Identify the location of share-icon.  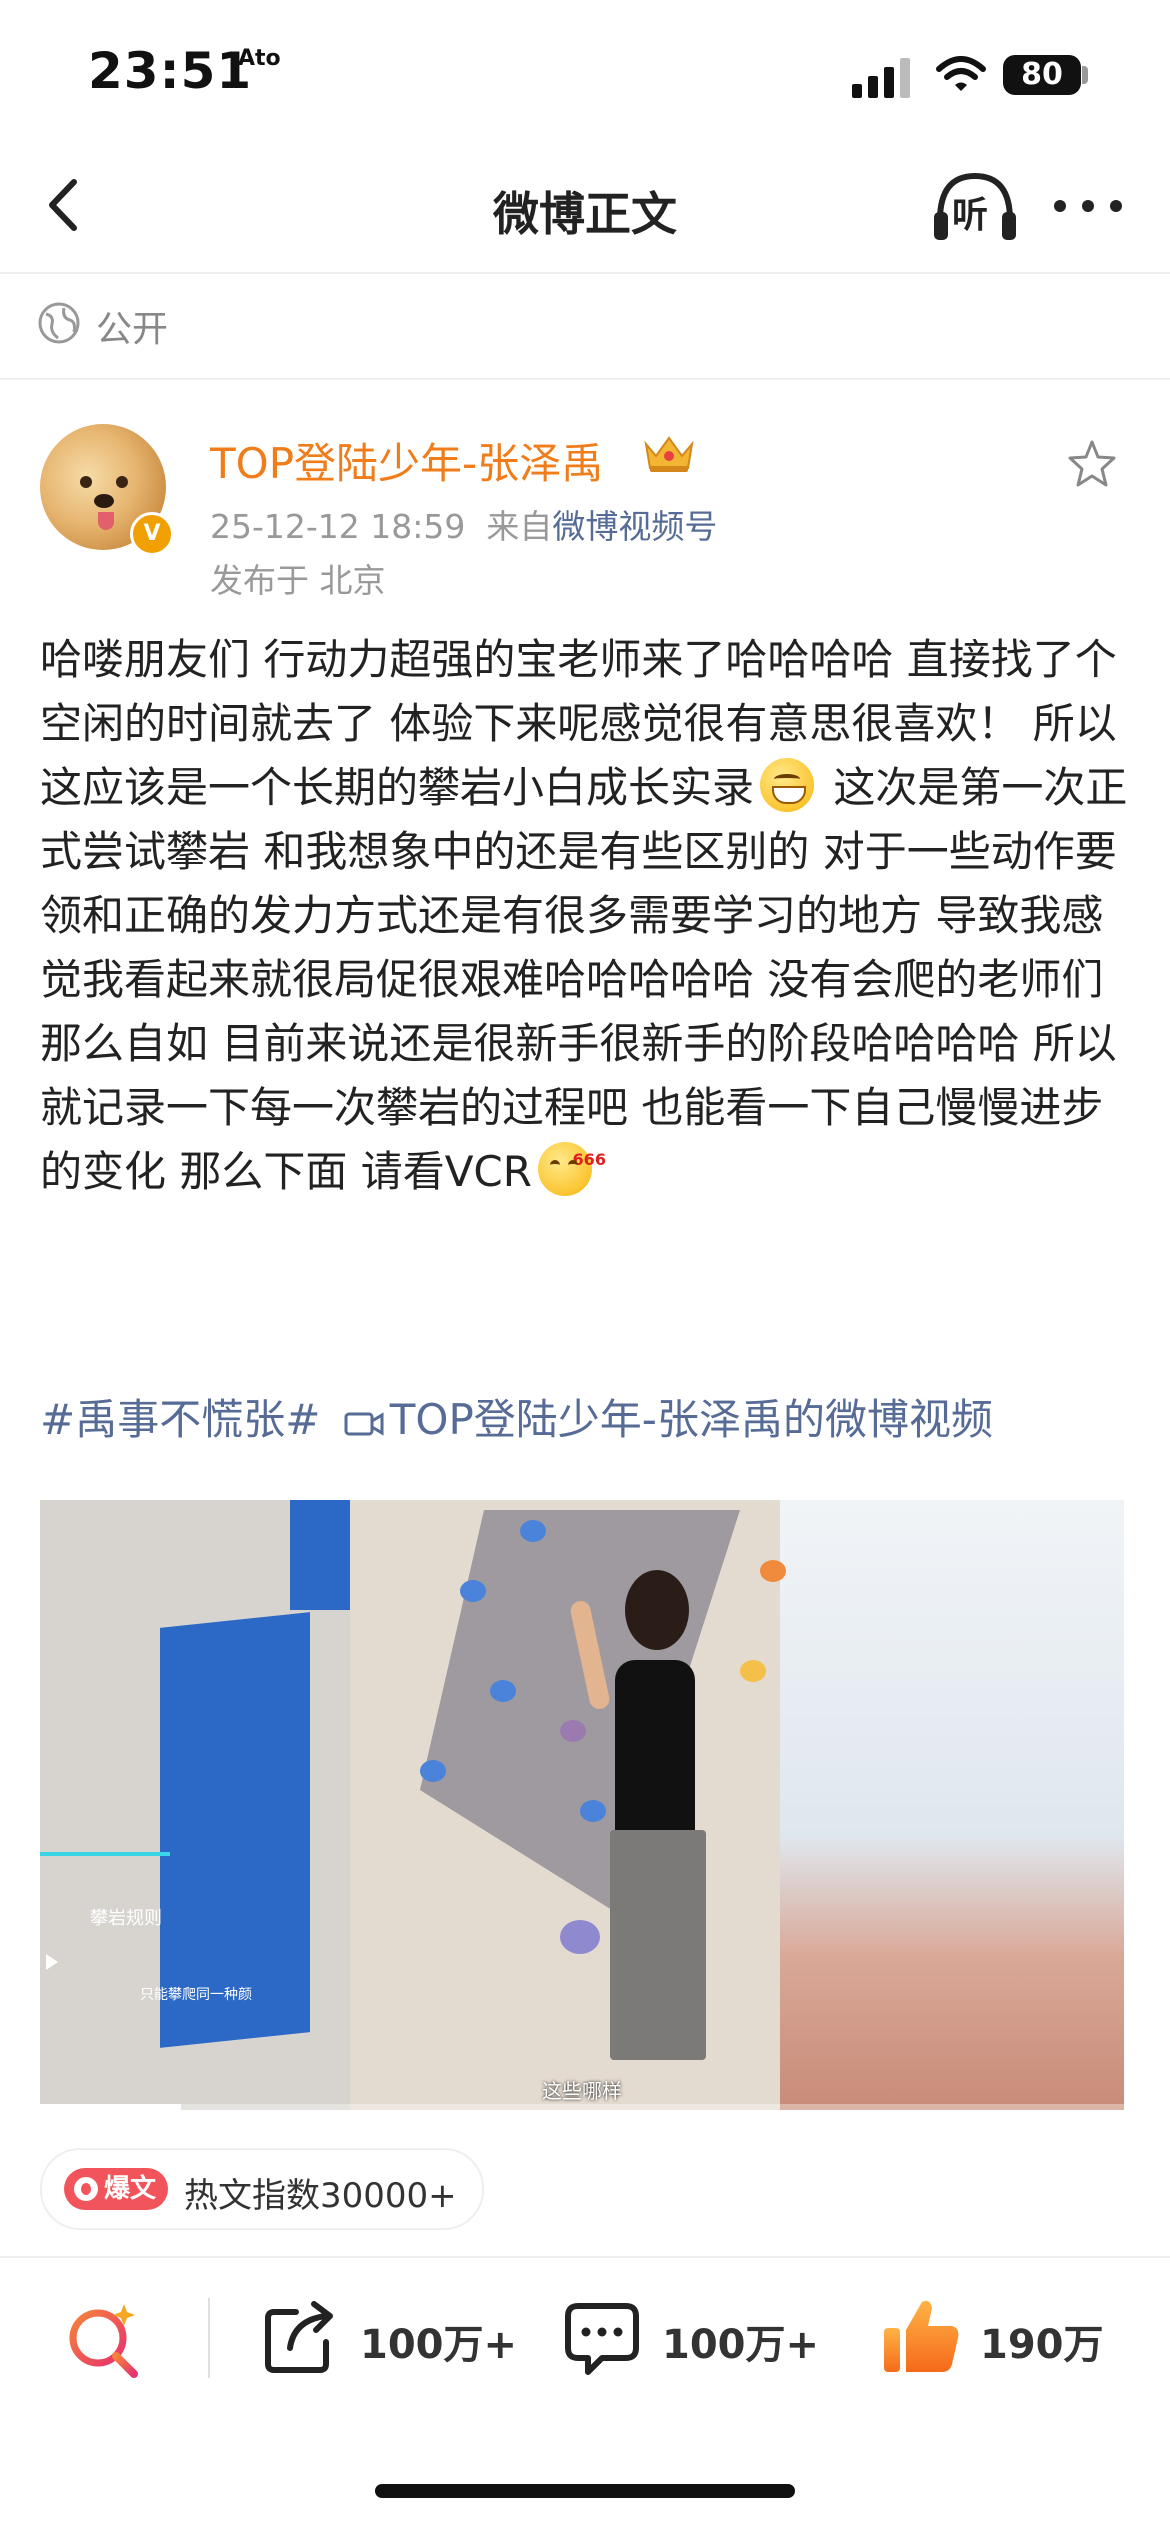
(299, 2337).